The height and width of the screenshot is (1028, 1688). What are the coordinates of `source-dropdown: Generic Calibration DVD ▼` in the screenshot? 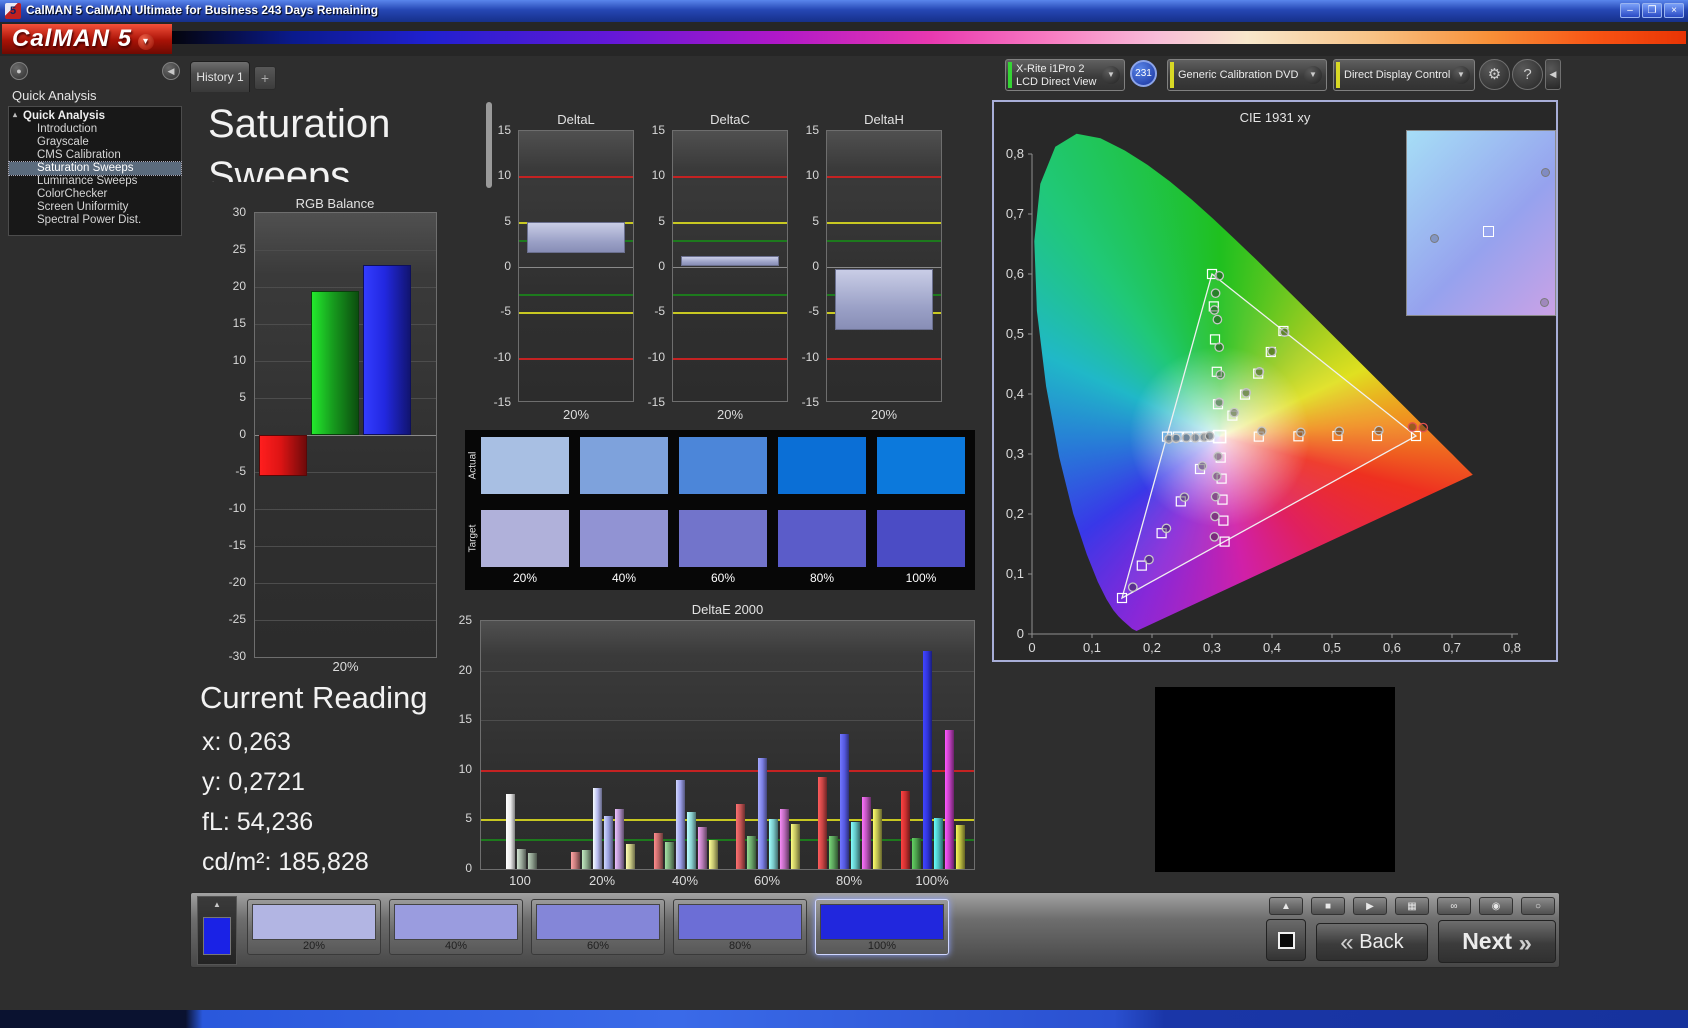 It's located at (1247, 75).